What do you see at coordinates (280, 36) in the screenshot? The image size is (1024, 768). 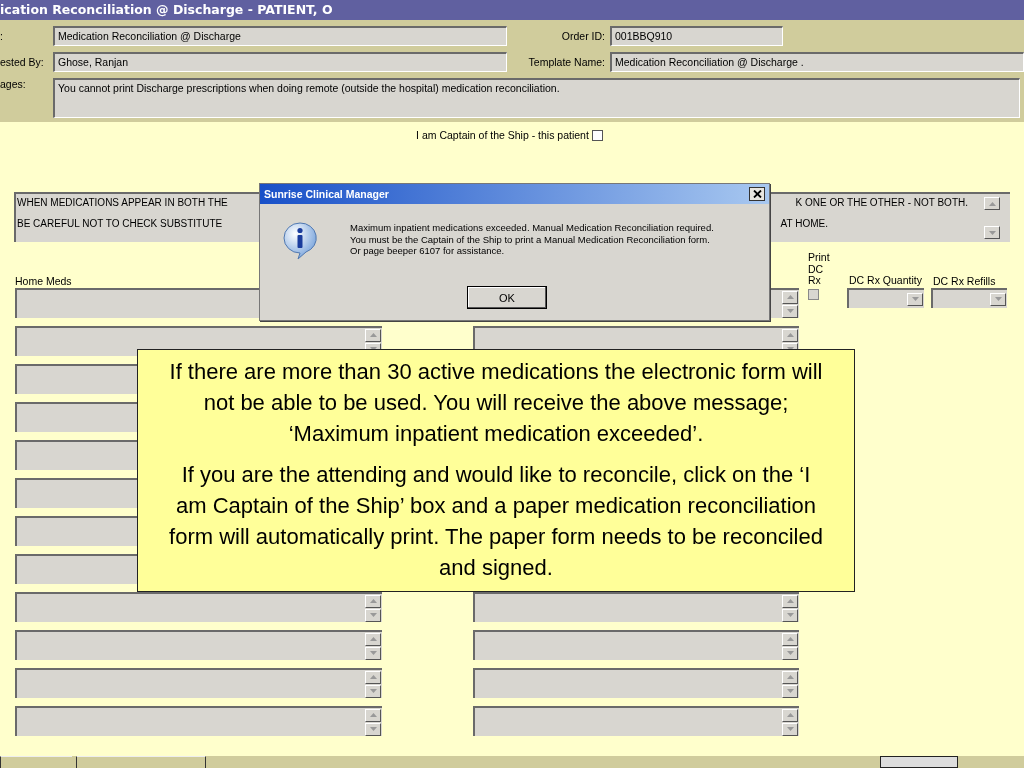 I see `order-name-field: Medication Reconciliation @ Discharge` at bounding box center [280, 36].